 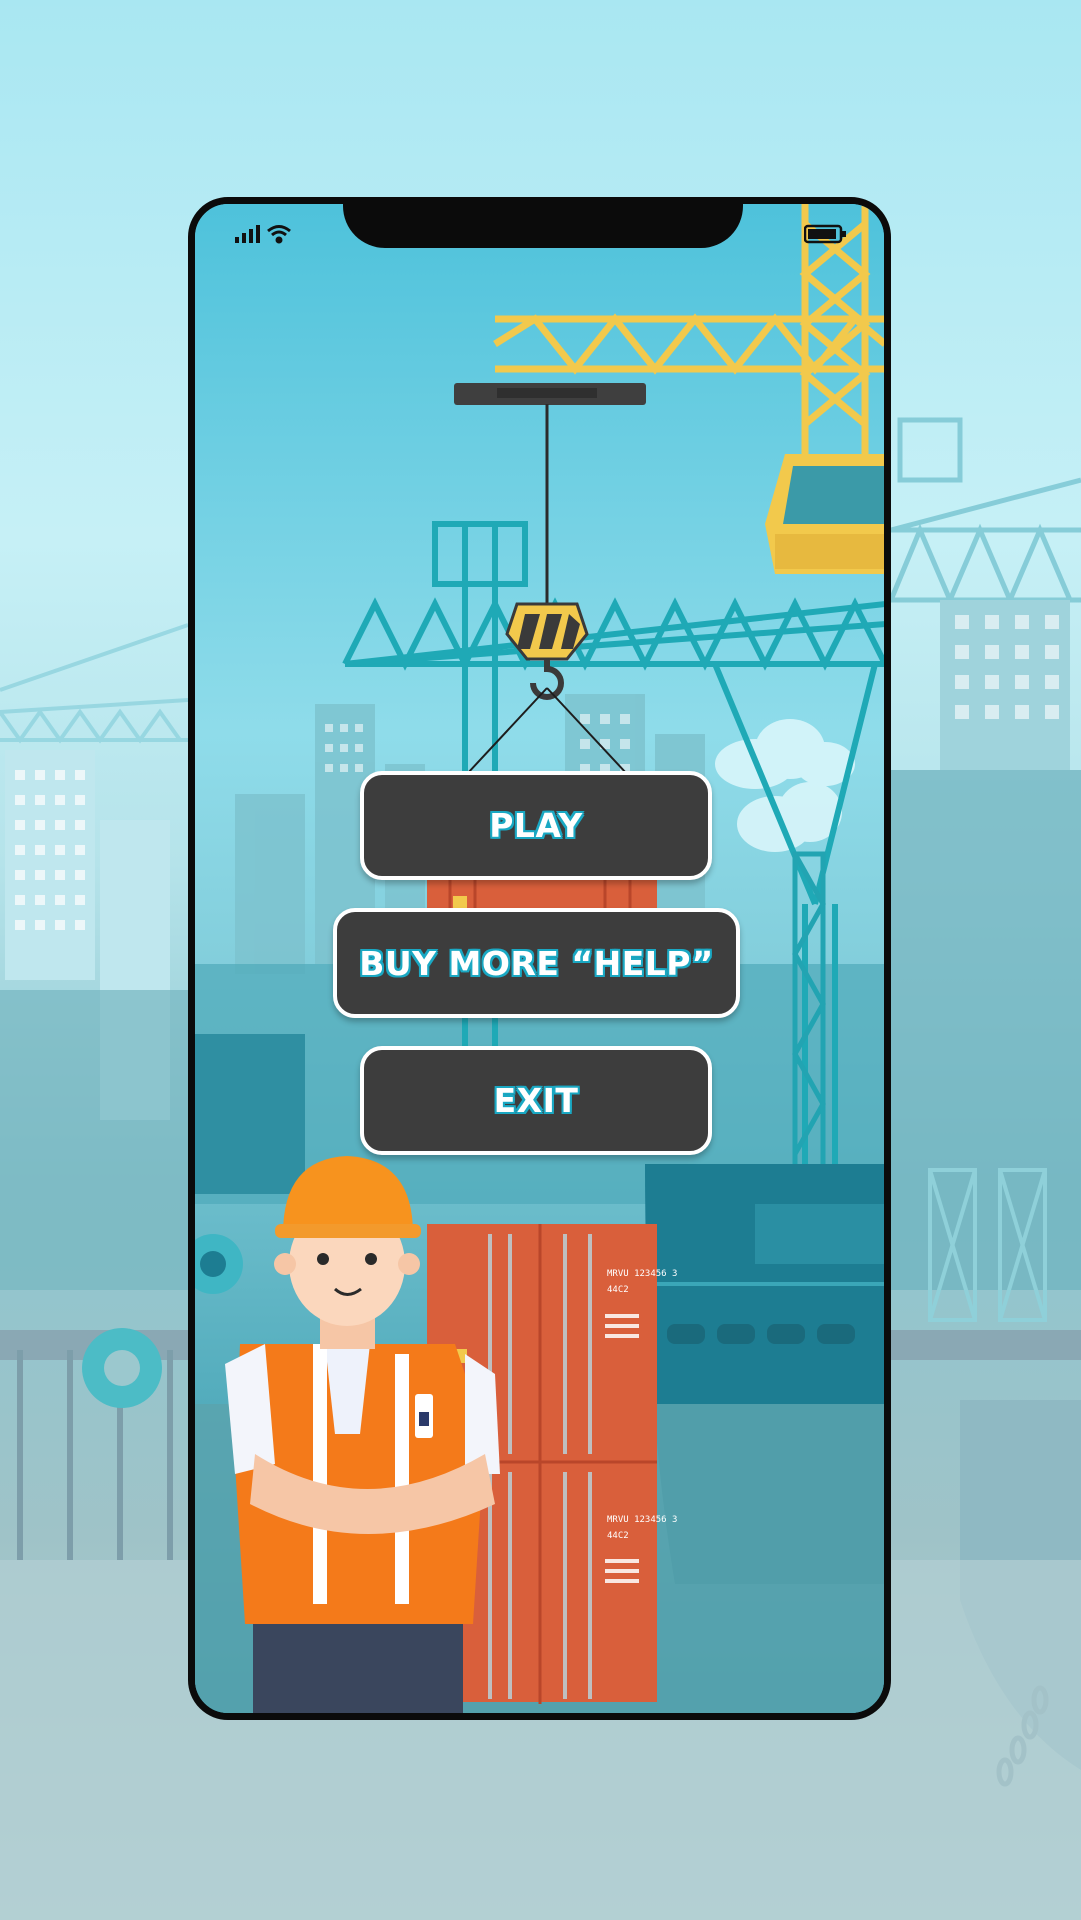 I want to click on status-bar-right, so click(x=825, y=236).